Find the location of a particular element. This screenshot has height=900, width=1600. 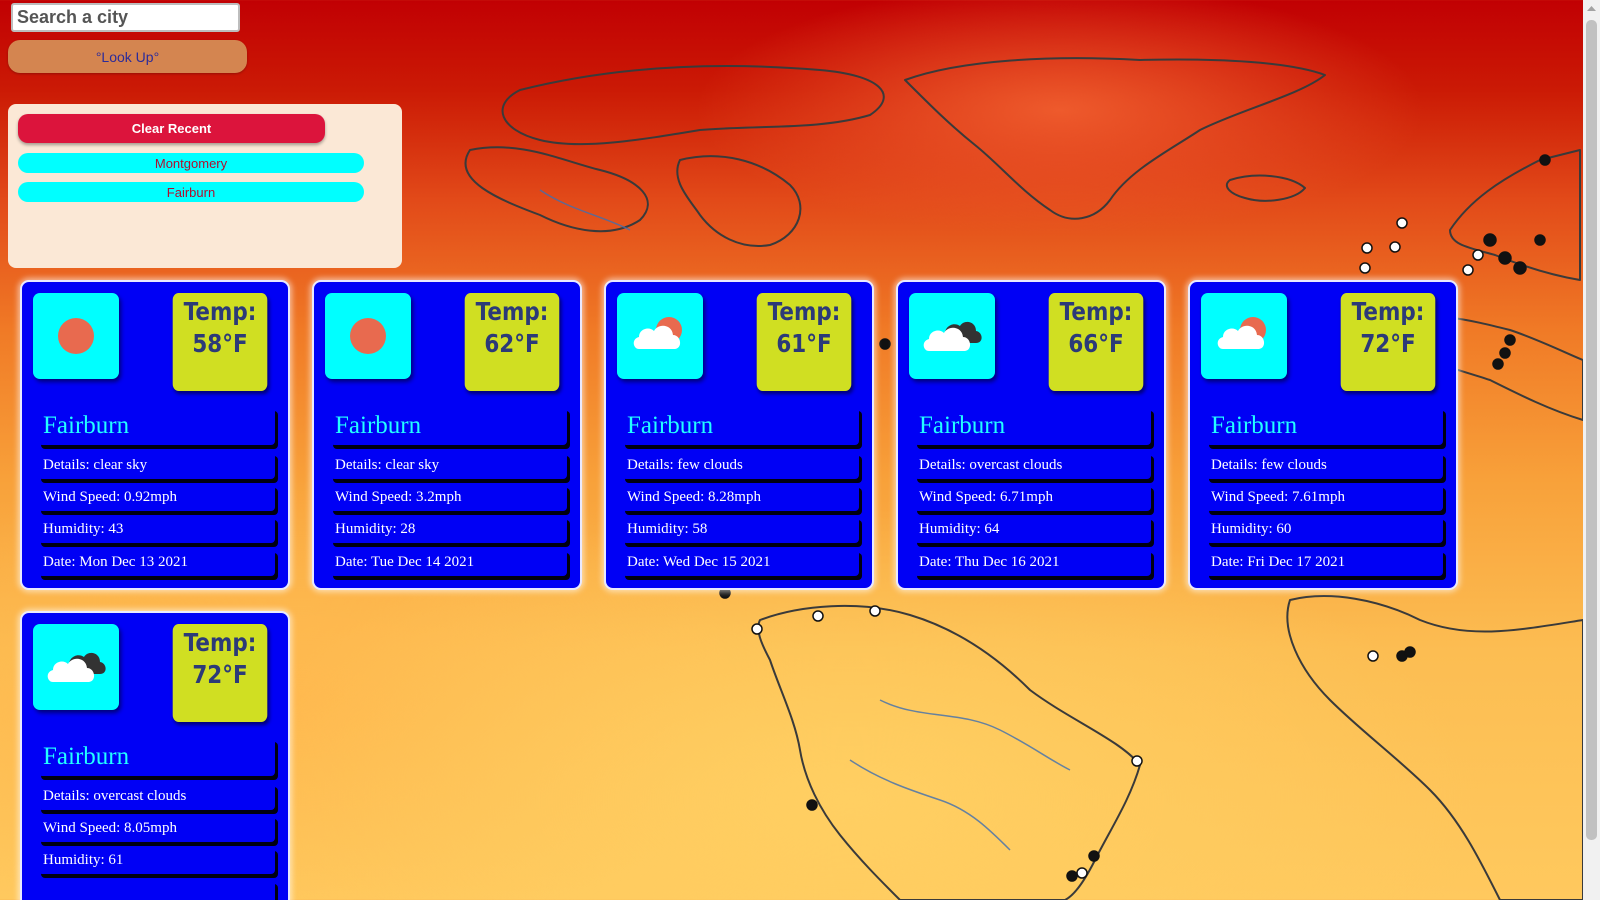

forecast-date: Date: Fri Dec 17 2021 is located at coordinates (1324, 562).